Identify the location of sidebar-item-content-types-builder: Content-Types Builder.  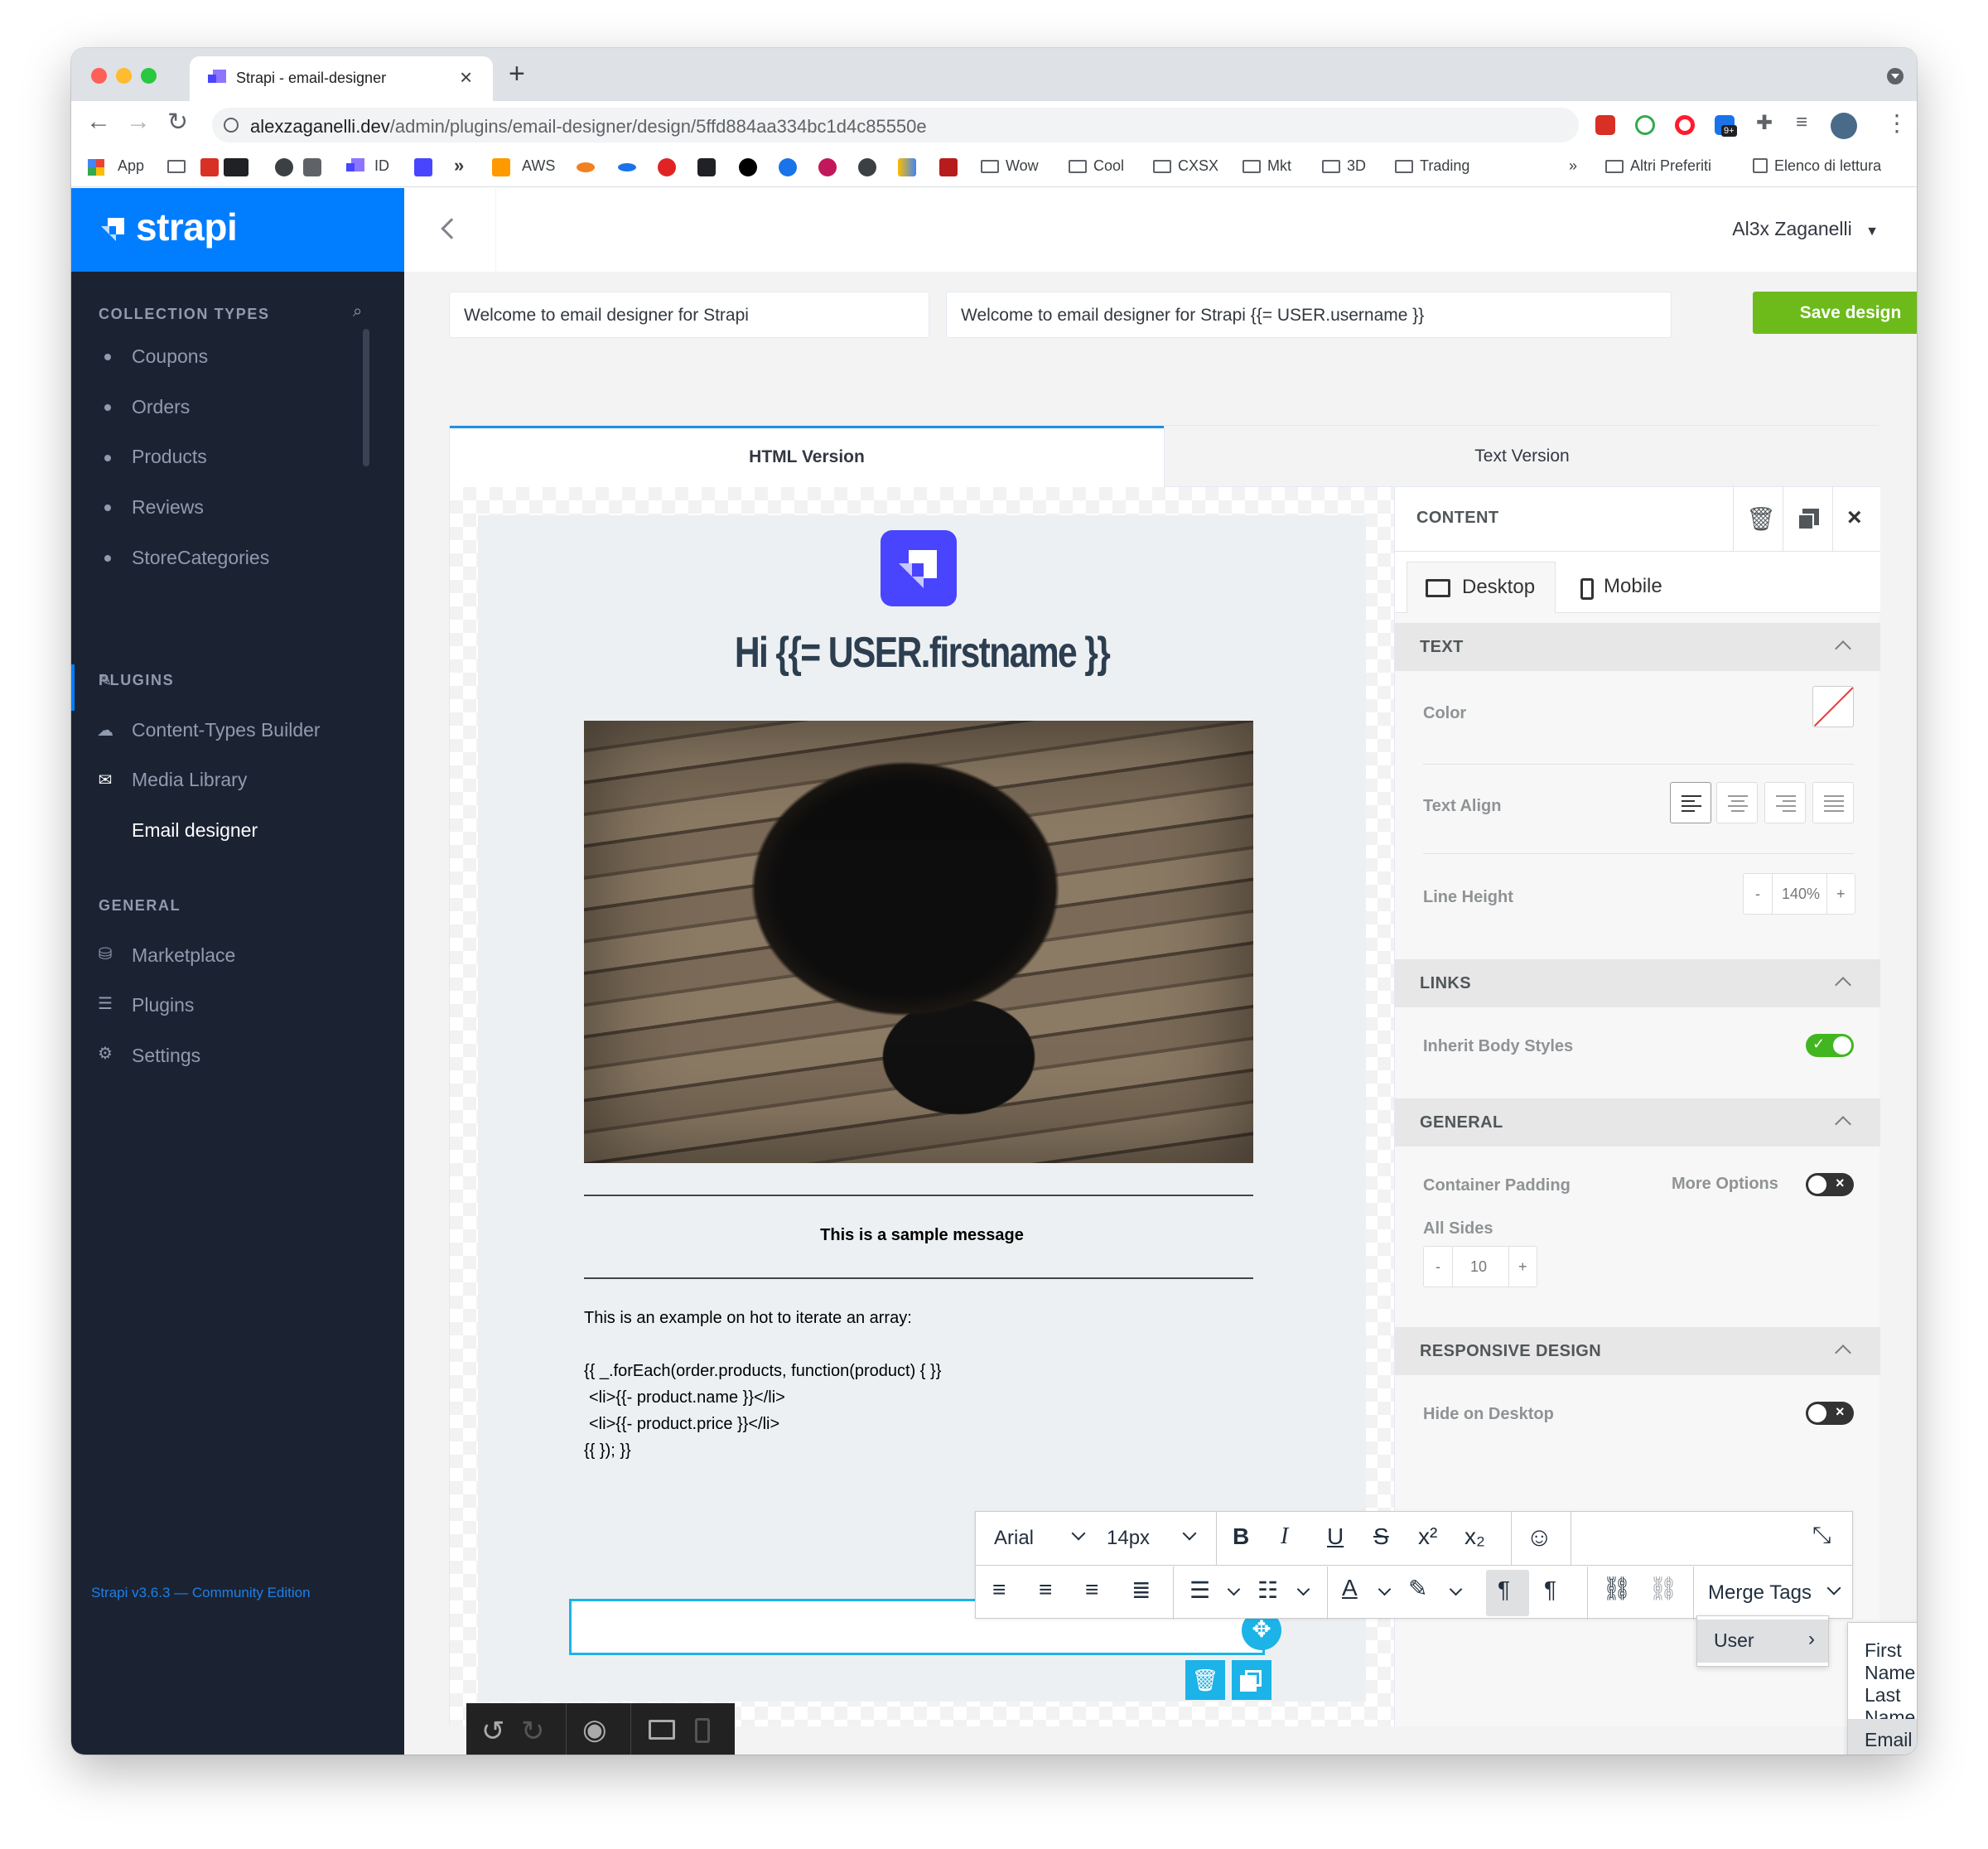
(226, 730).